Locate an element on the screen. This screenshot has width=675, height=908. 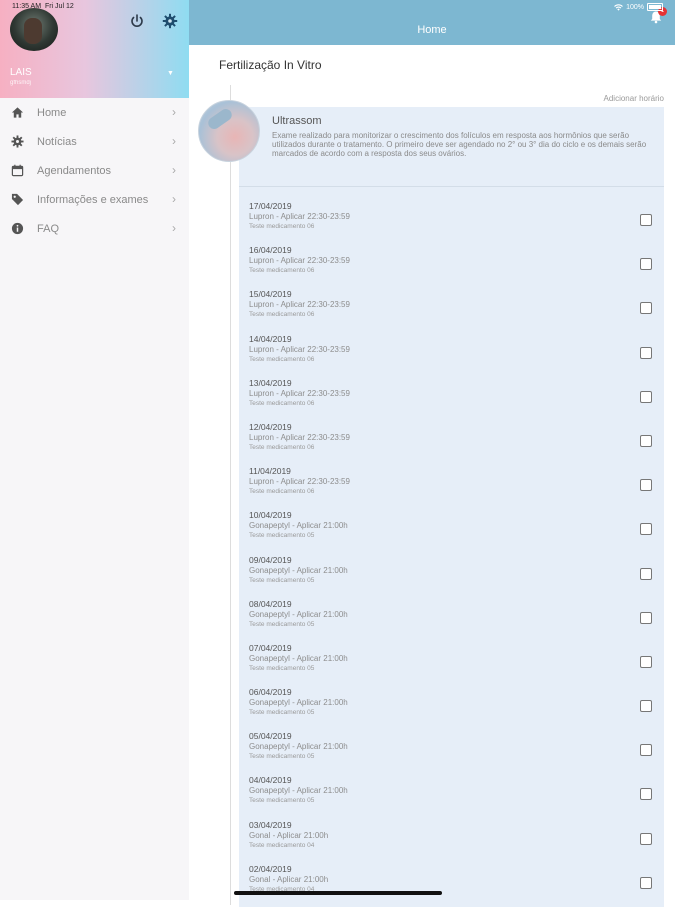
home-icon is located at coordinates (17, 112).